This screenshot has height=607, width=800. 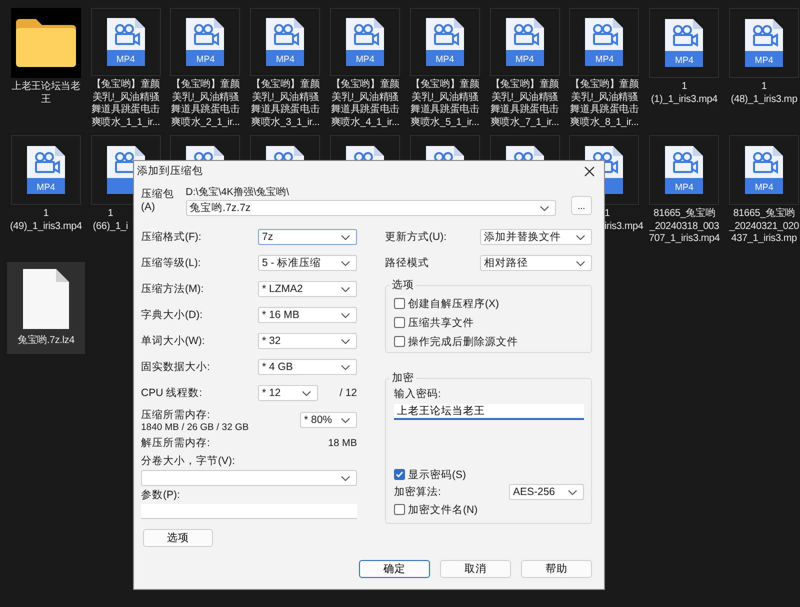 I want to click on field-label: 参数(P):, so click(x=161, y=495).